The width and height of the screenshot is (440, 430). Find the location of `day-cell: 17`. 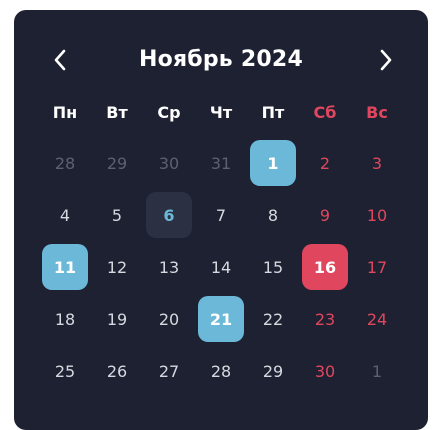

day-cell: 17 is located at coordinates (377, 267).